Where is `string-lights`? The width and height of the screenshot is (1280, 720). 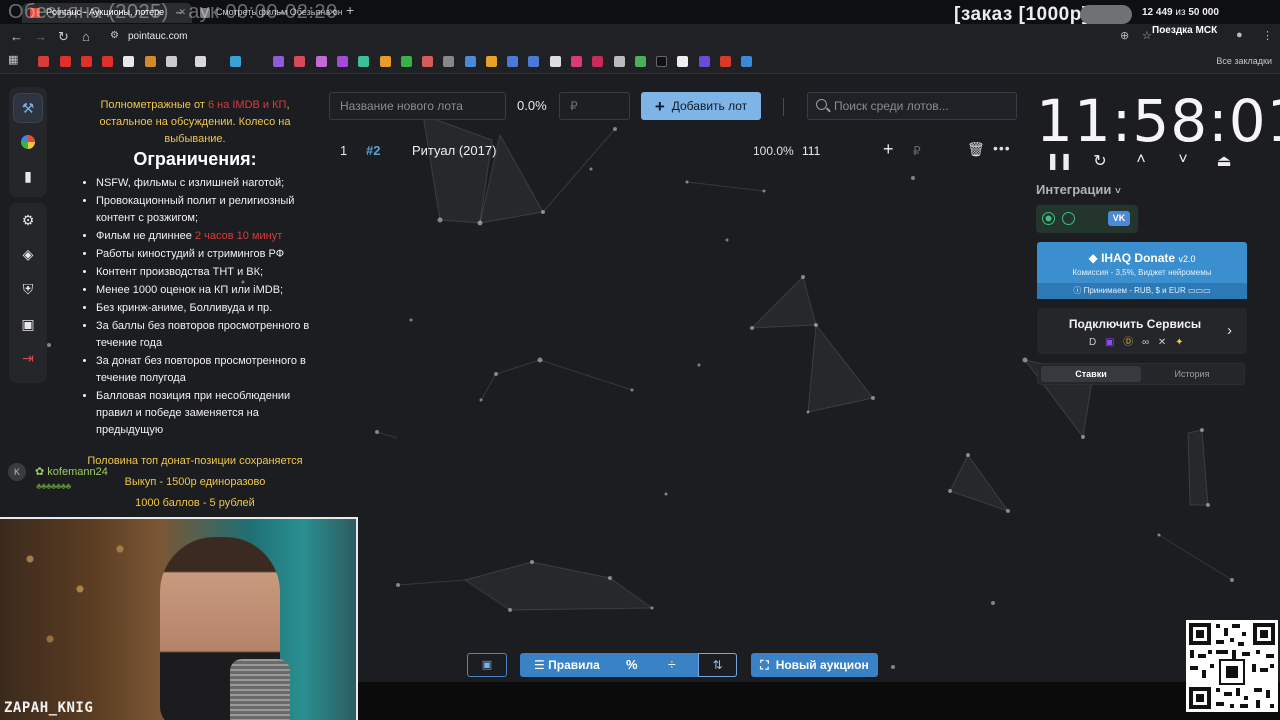
string-lights is located at coordinates (75, 619).